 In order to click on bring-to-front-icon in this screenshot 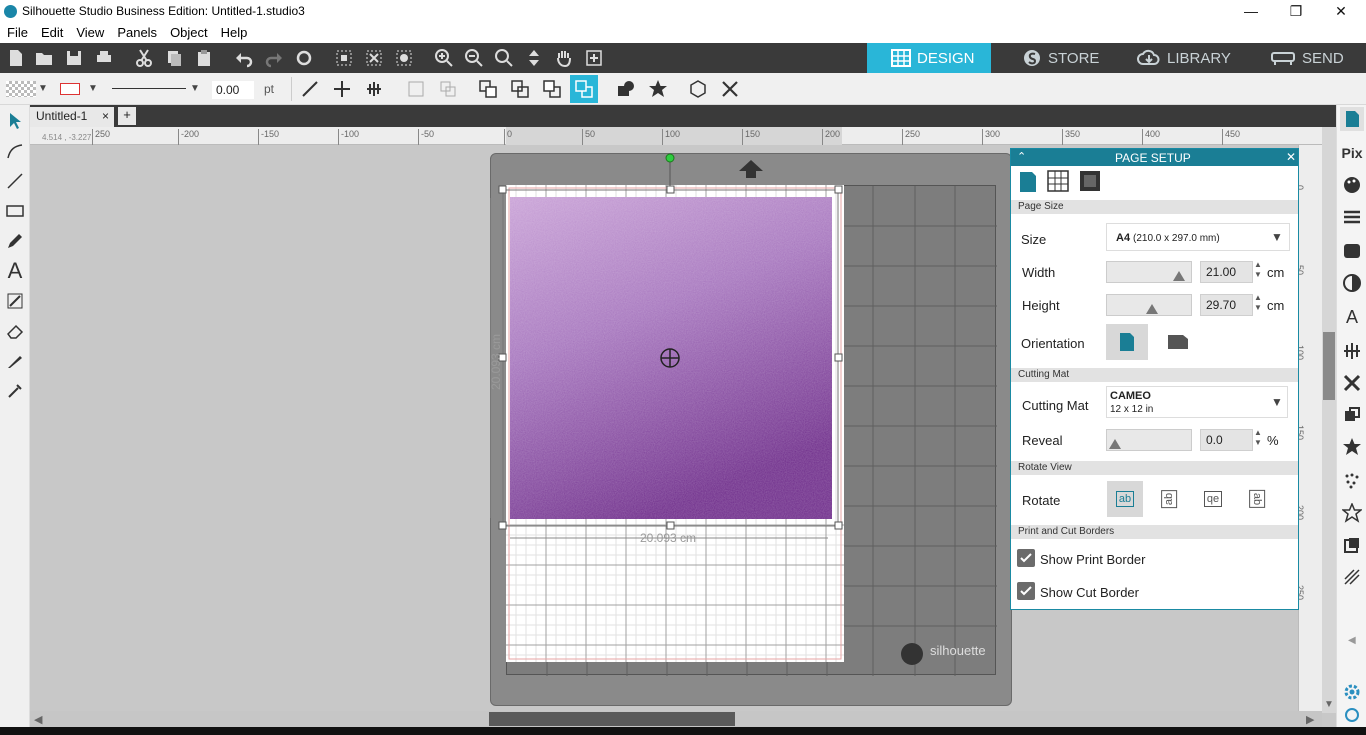, I will do `click(488, 89)`.